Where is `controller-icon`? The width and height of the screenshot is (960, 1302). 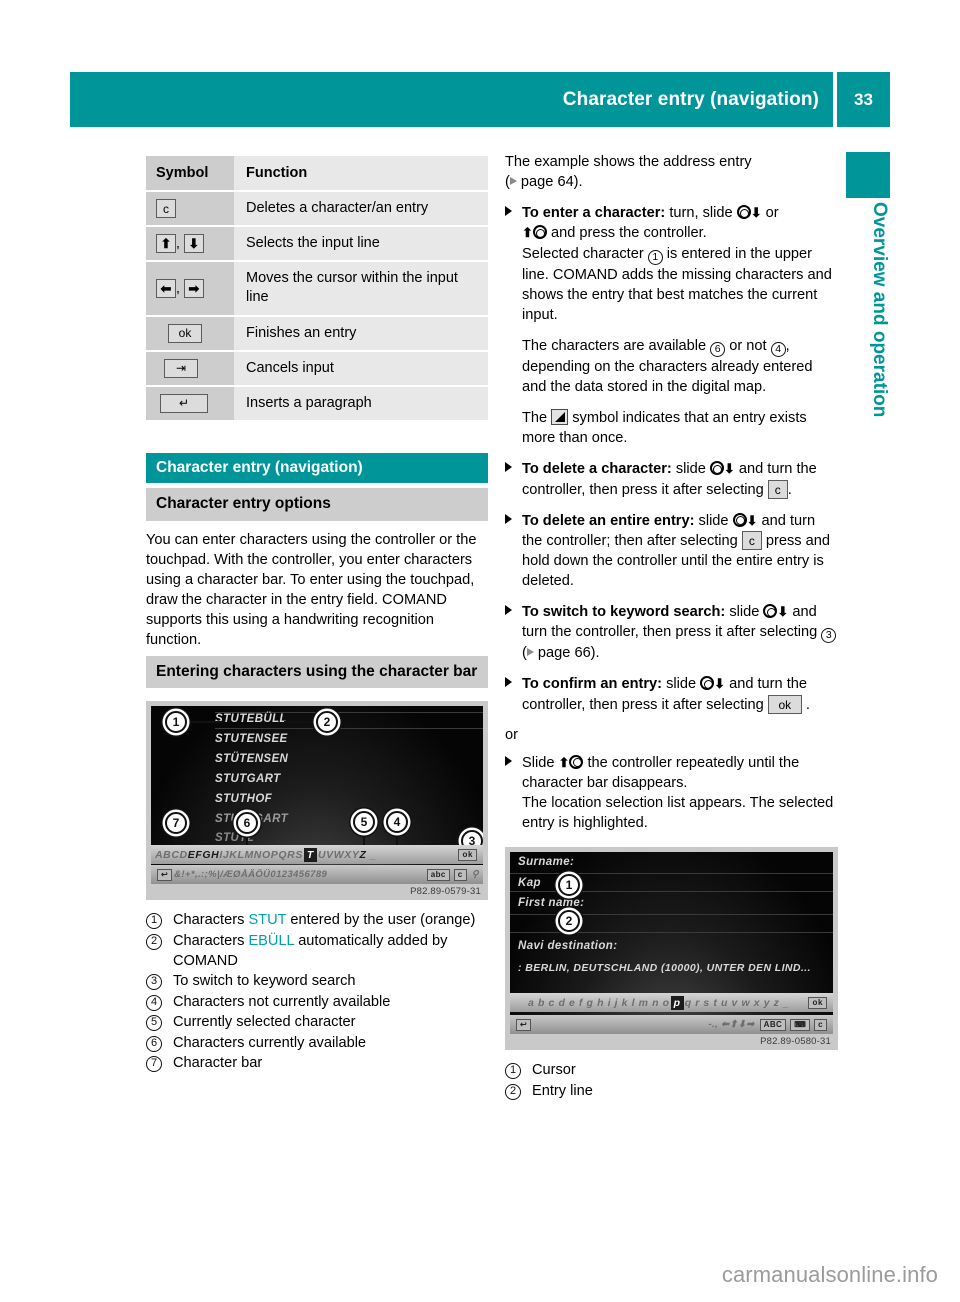
controller-icon is located at coordinates (716, 468).